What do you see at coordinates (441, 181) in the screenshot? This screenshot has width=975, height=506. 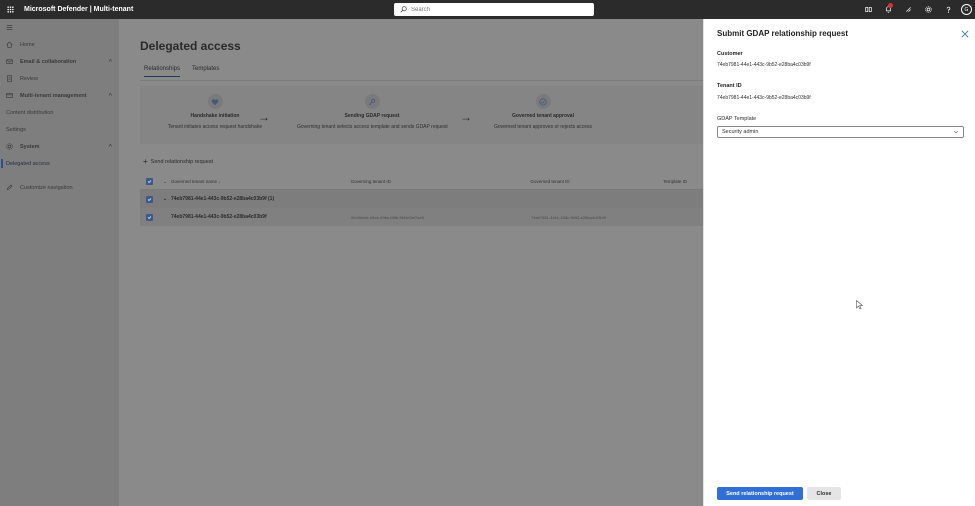 I see `column-header-governing-tenant-id: Governing tenant ID` at bounding box center [441, 181].